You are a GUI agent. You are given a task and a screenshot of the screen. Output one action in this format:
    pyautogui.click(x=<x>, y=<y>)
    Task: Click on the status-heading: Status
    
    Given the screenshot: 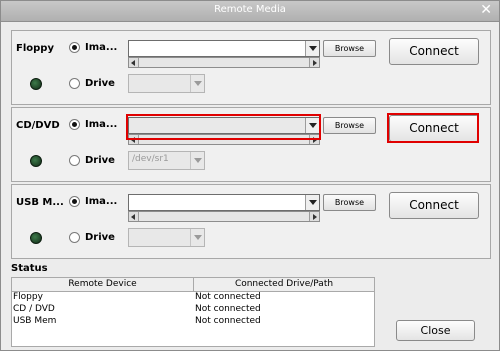 What is the action you would take?
    pyautogui.click(x=29, y=268)
    